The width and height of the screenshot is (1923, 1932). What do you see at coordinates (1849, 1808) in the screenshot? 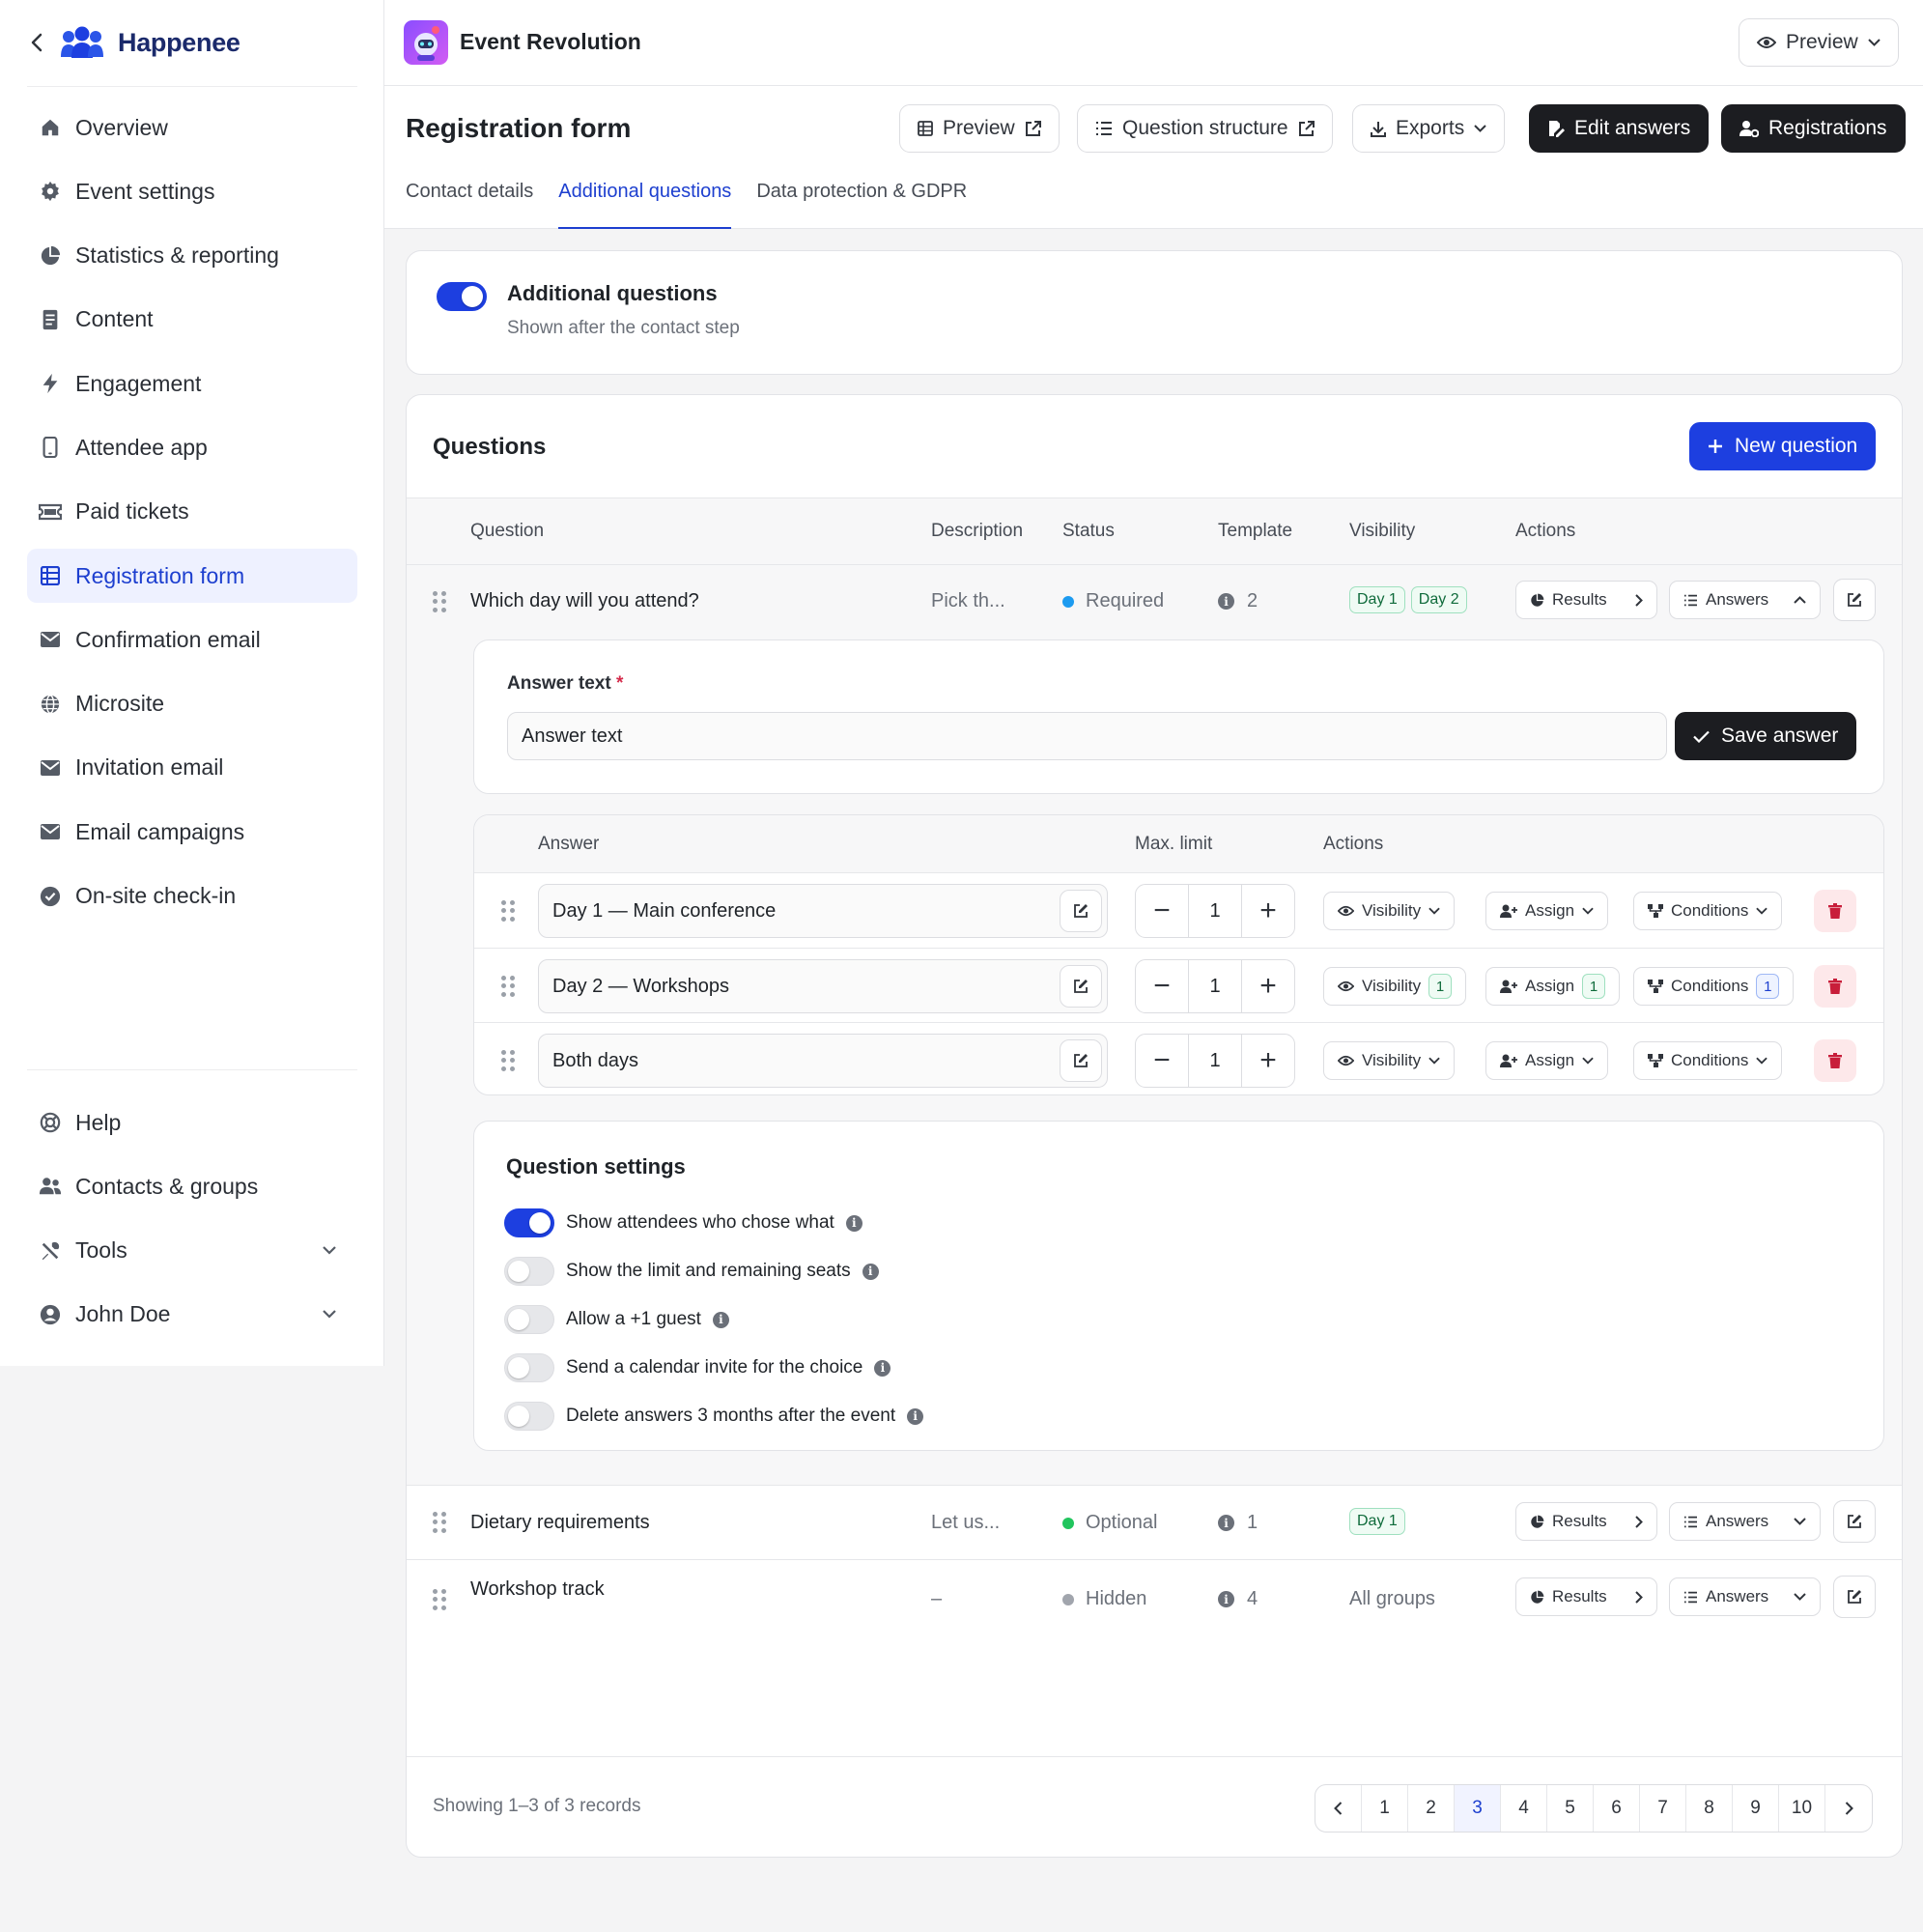
I see `pagination-next-button` at bounding box center [1849, 1808].